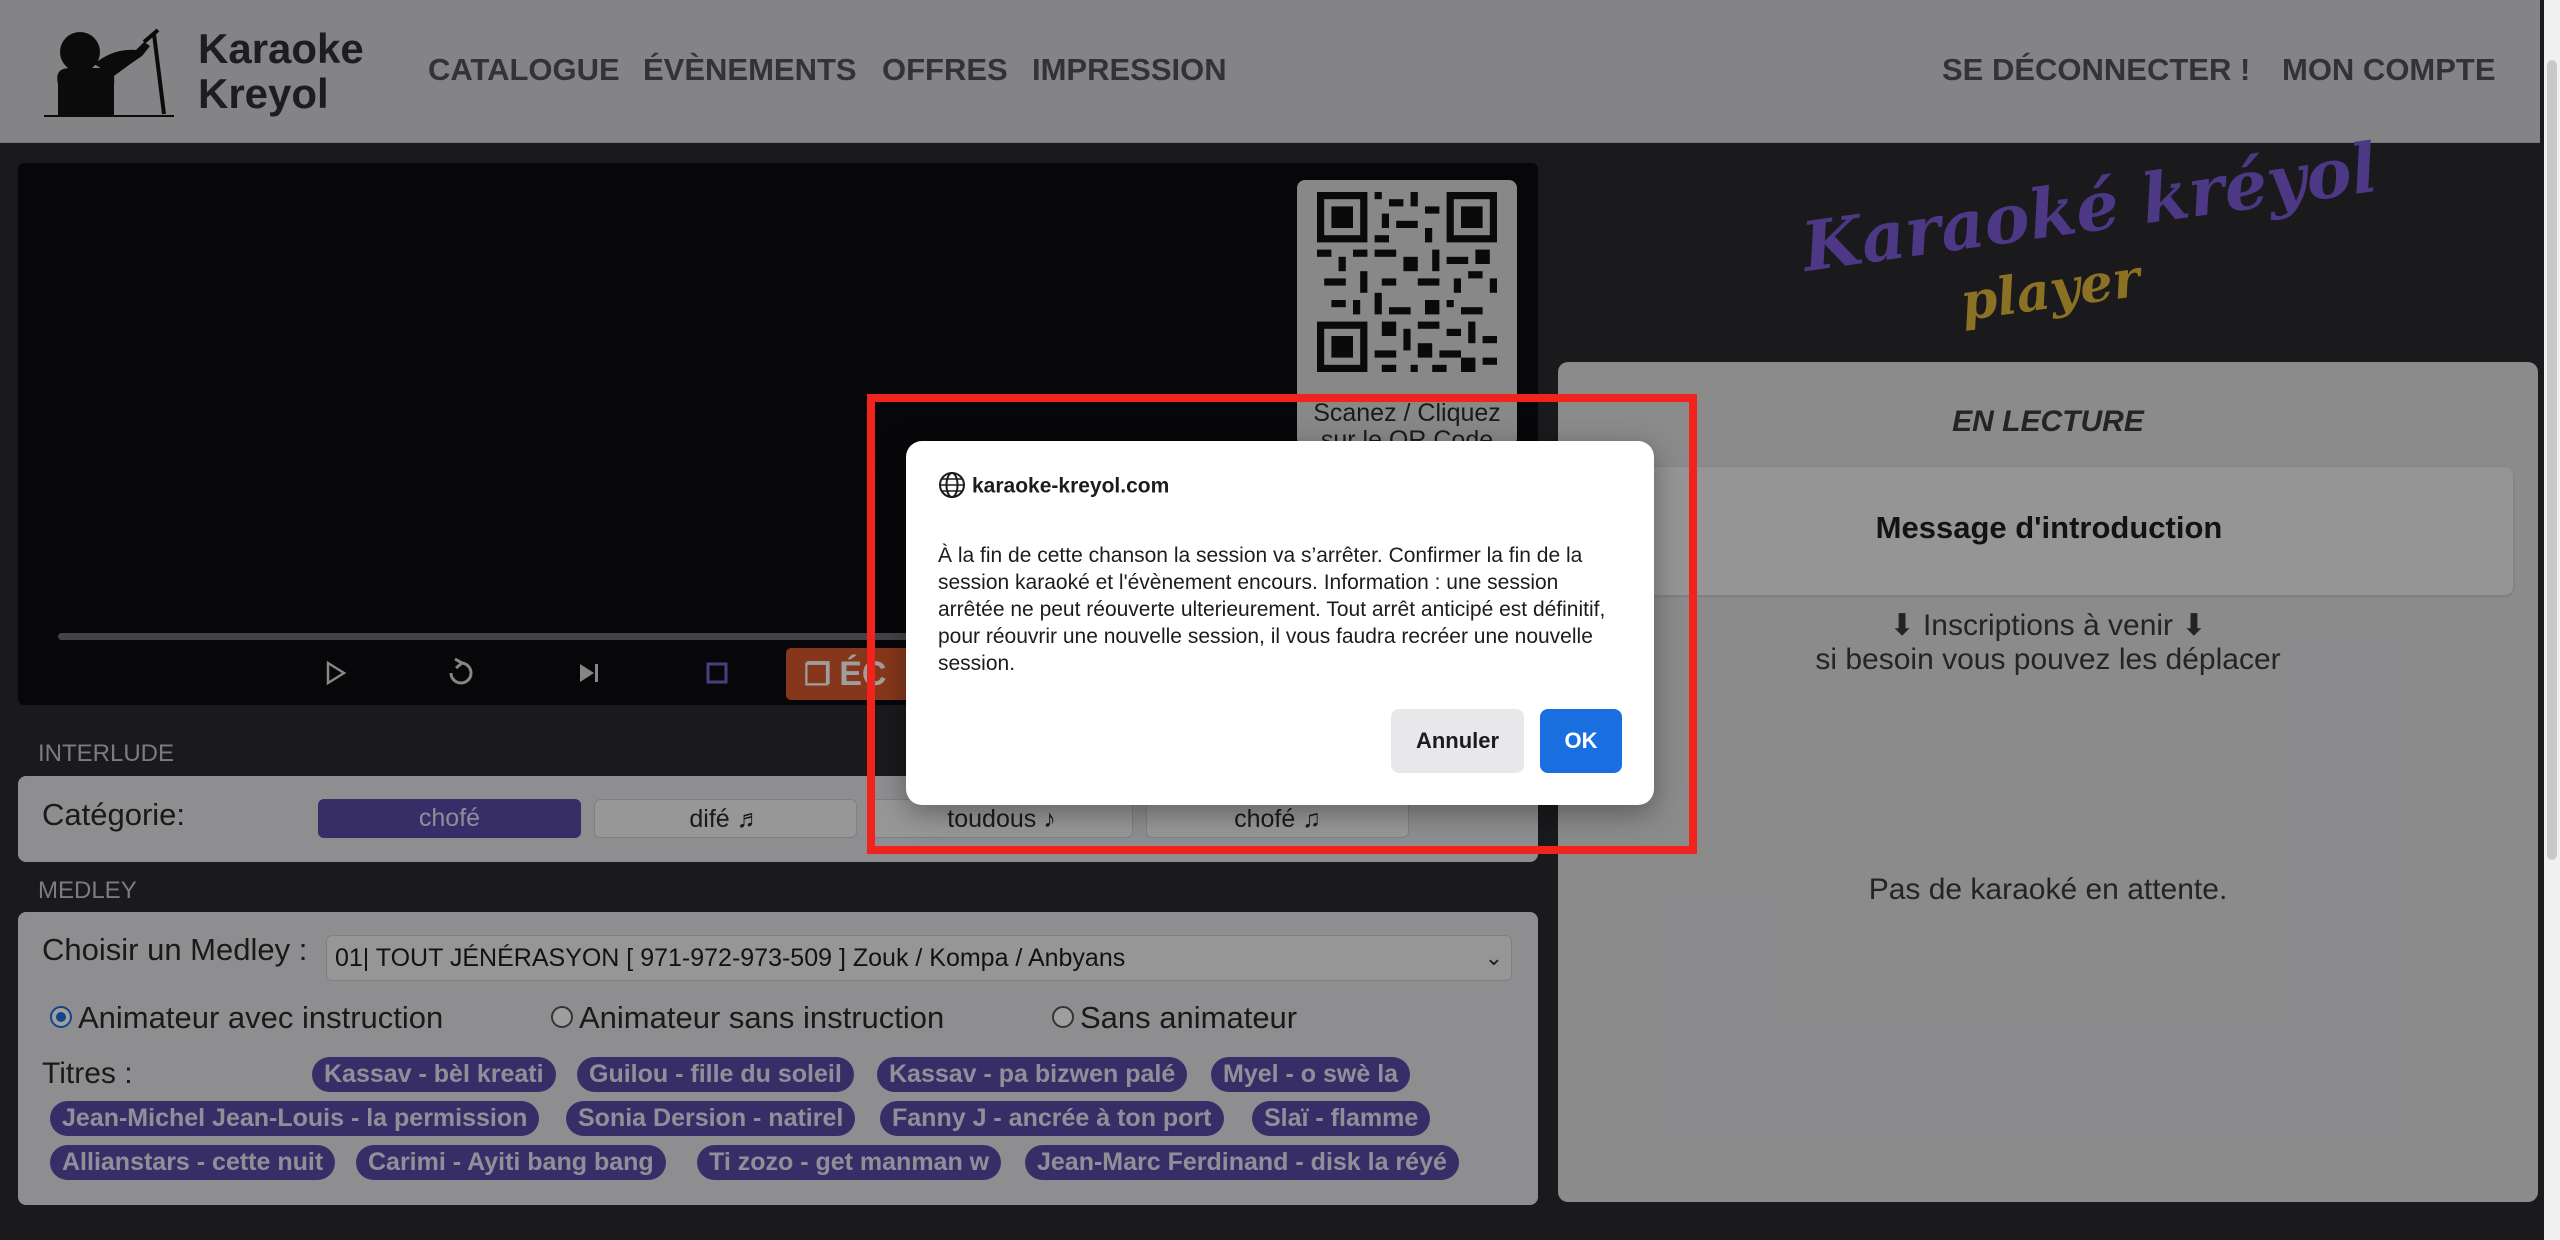 The image size is (2560, 1240). What do you see at coordinates (1457, 741) in the screenshot?
I see `cancel-button: Annuler` at bounding box center [1457, 741].